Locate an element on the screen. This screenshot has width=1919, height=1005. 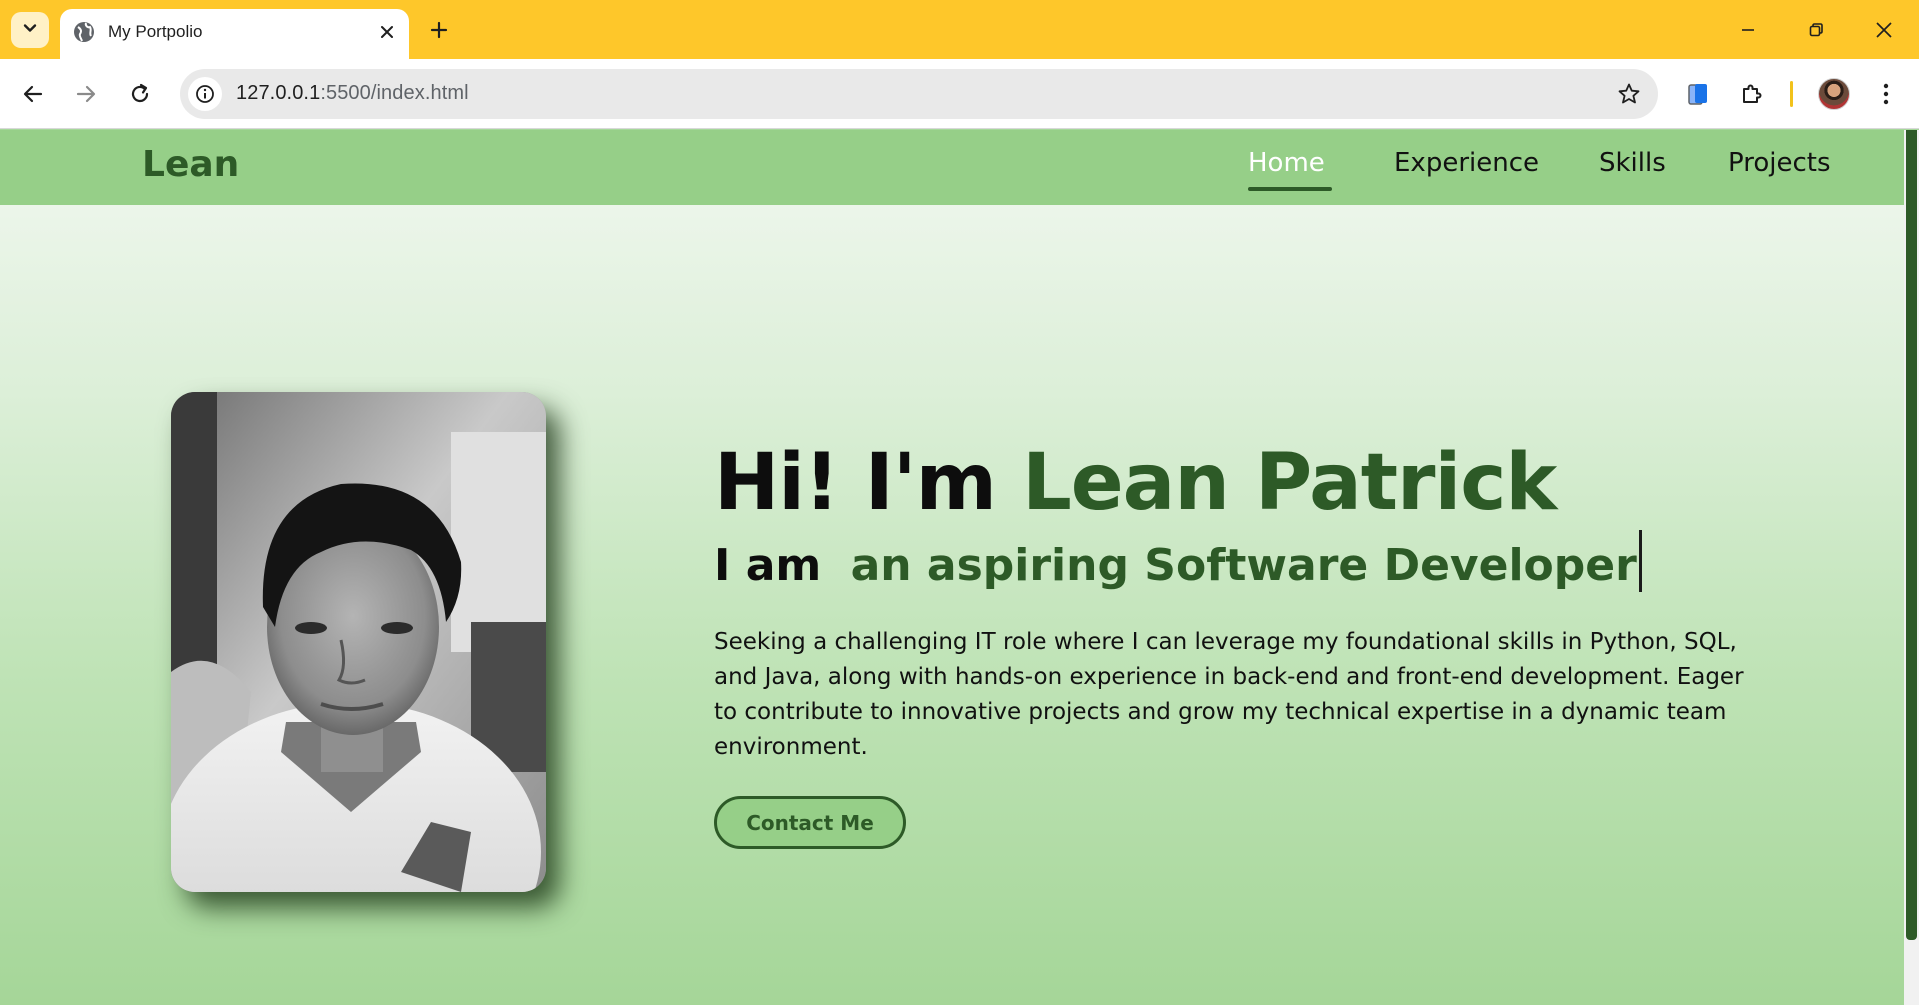
browser-menu-button is located at coordinates (1886, 94).